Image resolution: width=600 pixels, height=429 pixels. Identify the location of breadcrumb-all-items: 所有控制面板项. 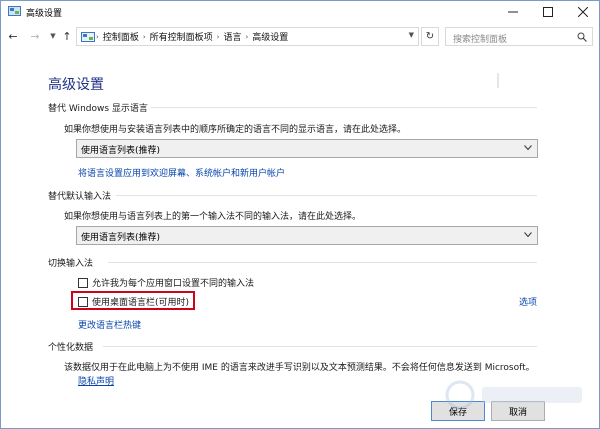
(181, 36).